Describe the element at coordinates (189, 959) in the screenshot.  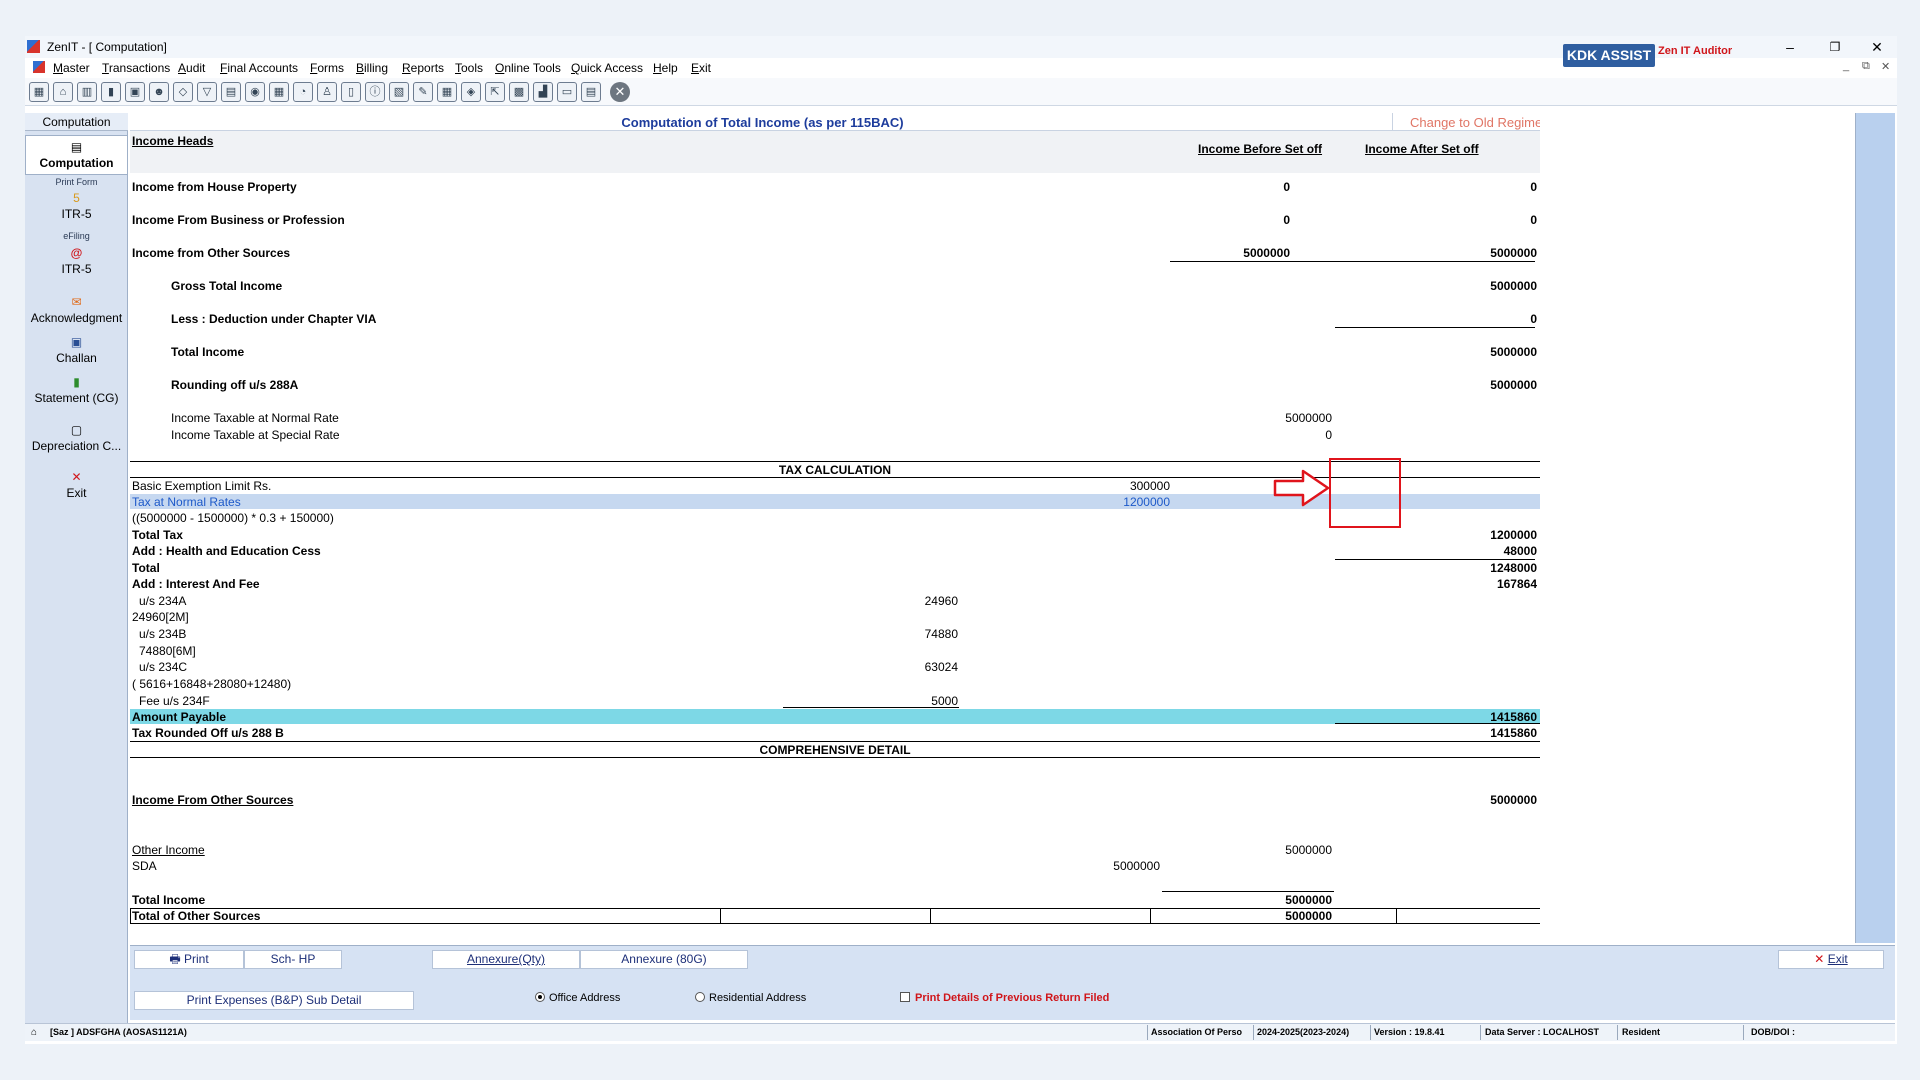
I see `print-button: 🖶 Print` at that location.